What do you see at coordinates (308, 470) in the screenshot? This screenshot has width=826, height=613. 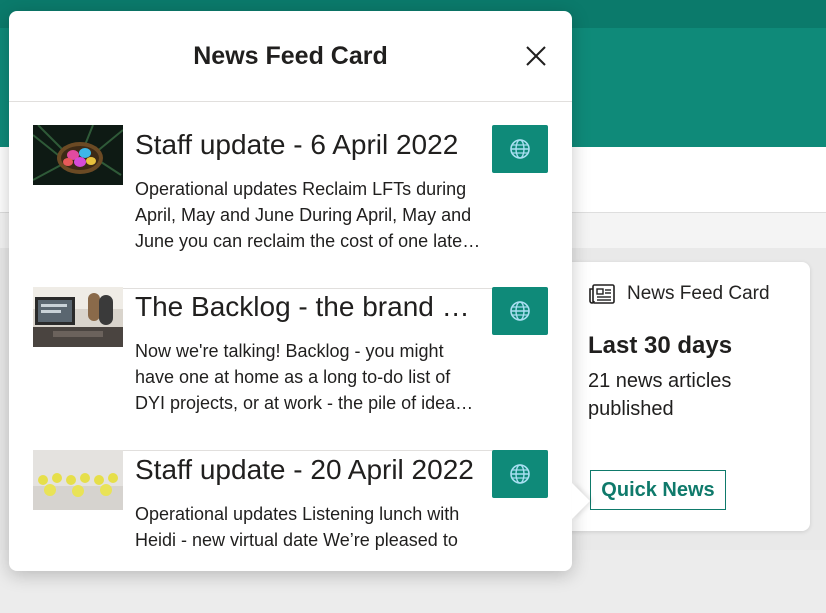 I see `news-item-title: Staff update - 20 April 2022` at bounding box center [308, 470].